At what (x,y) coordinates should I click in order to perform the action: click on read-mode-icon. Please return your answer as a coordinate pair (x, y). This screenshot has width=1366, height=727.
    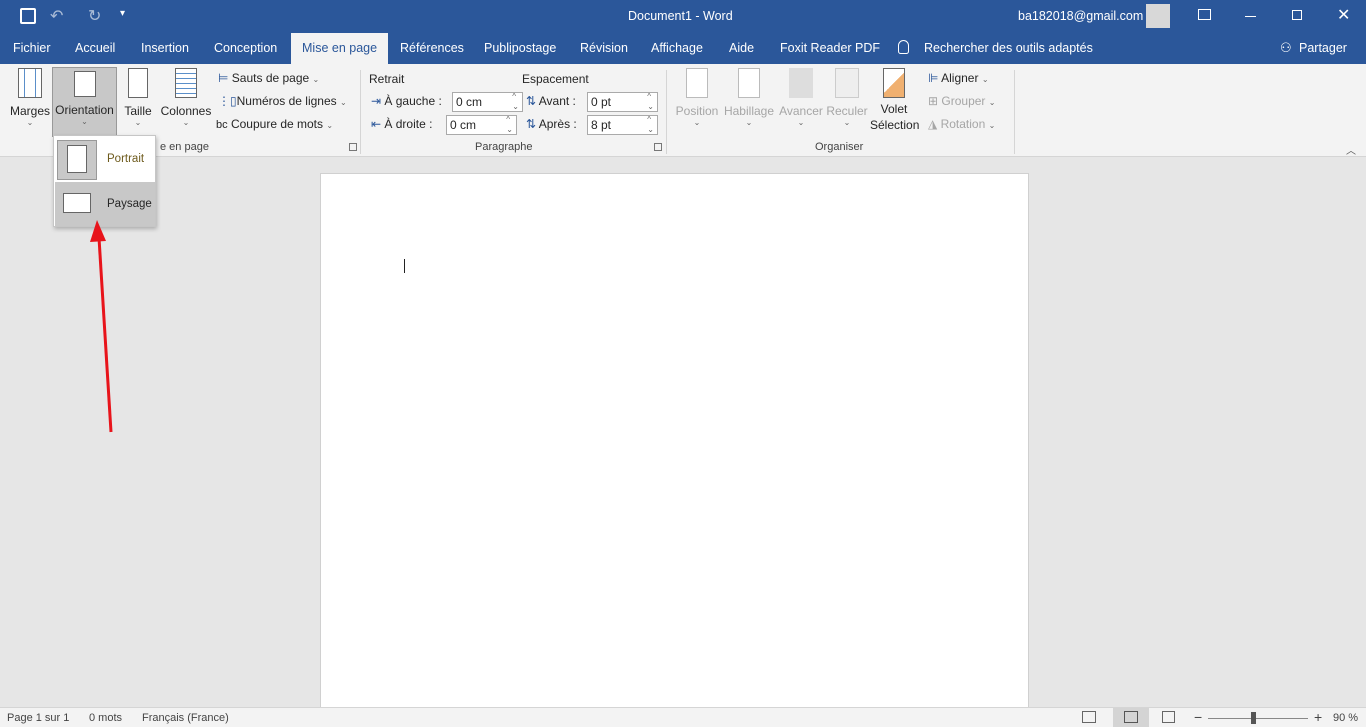
    Looking at the image, I should click on (1089, 717).